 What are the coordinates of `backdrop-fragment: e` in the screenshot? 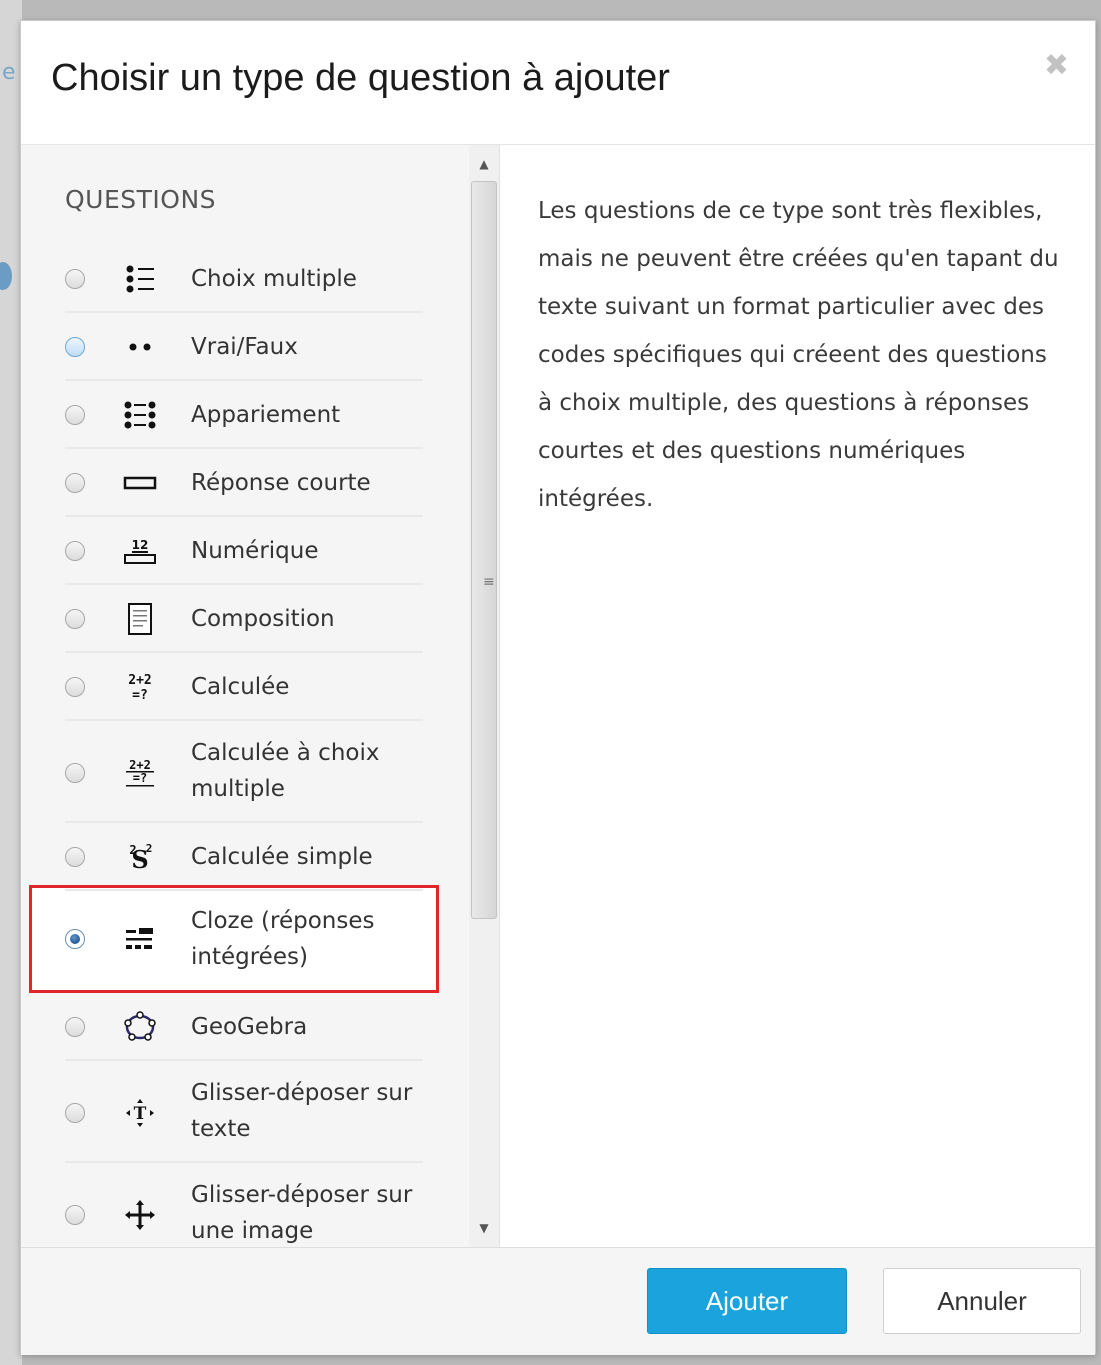 It's located at (9, 72).